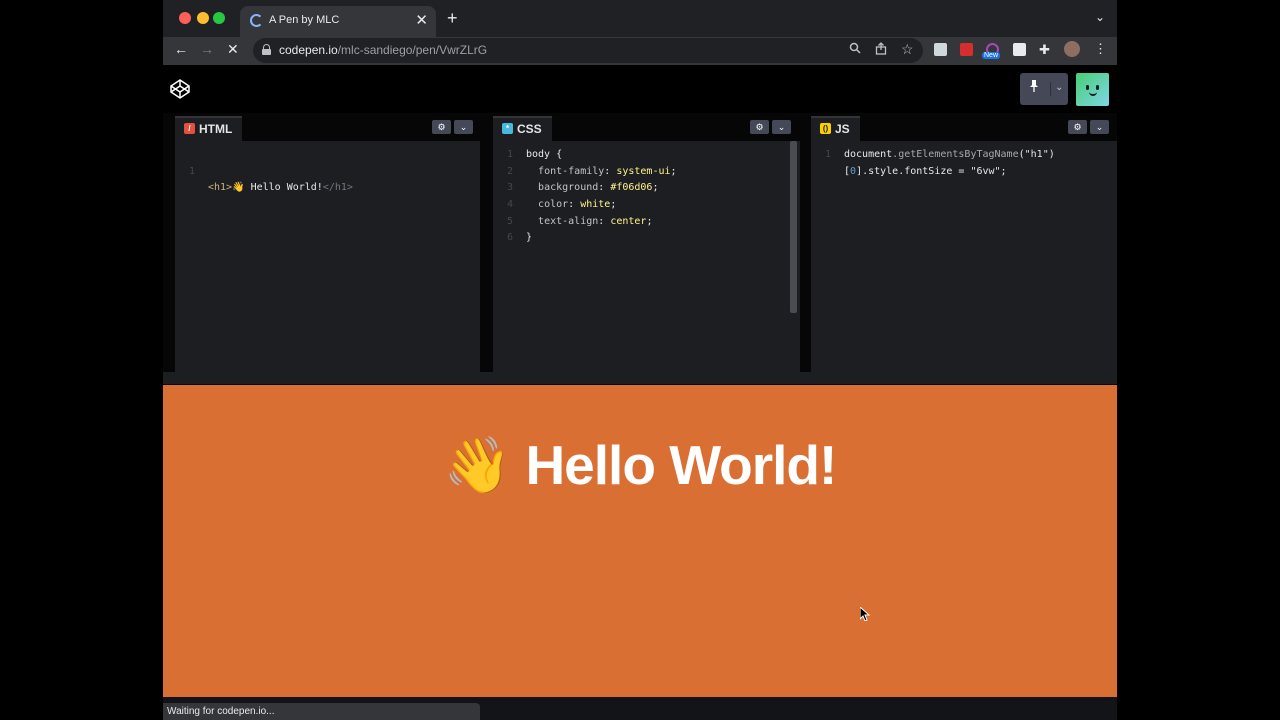 This screenshot has width=1280, height=720. I want to click on line-number: 6, so click(509, 238).